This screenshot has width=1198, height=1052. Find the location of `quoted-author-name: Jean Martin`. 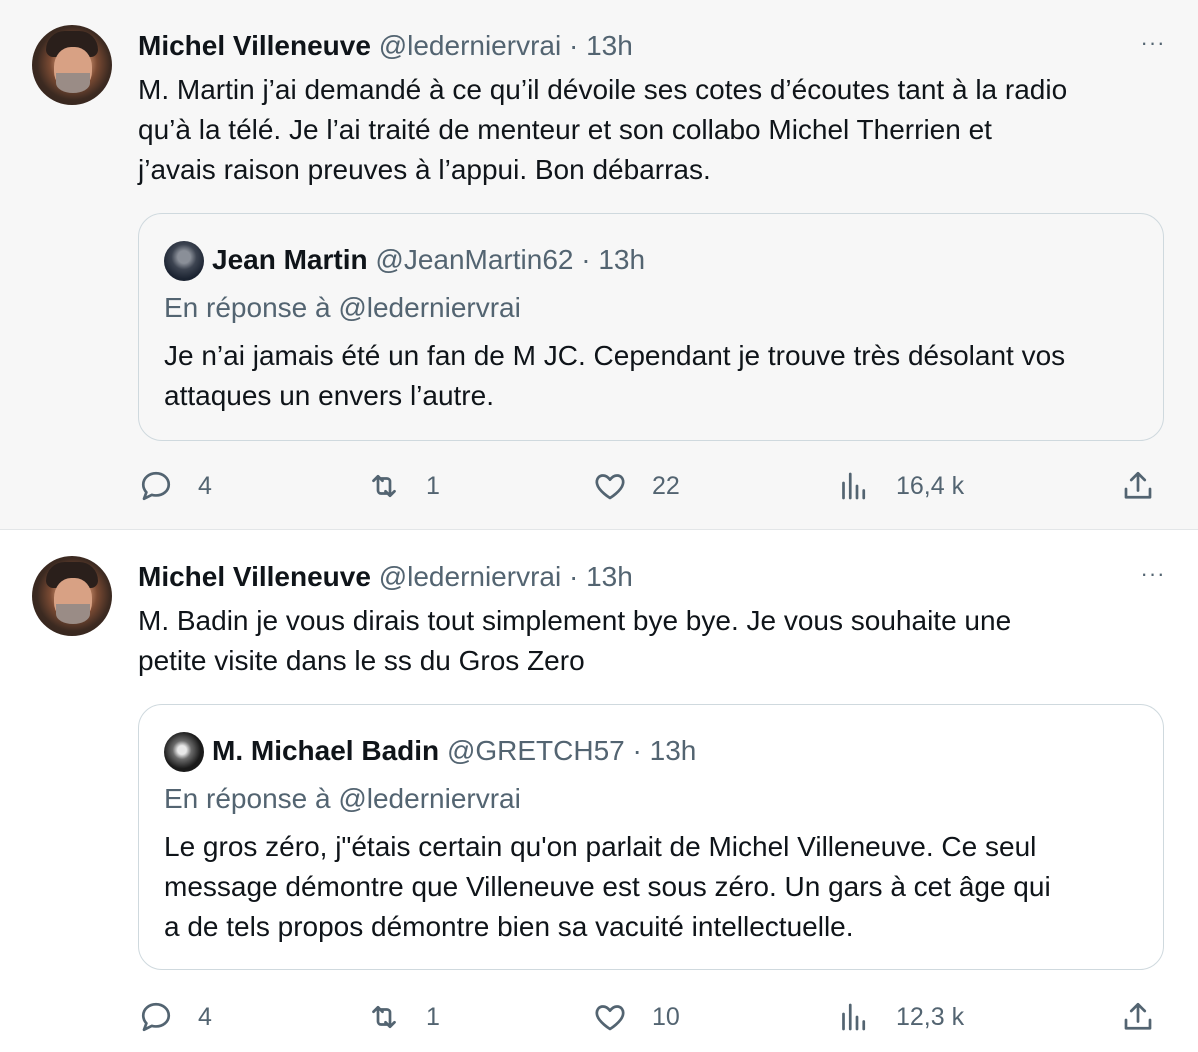

quoted-author-name: Jean Martin is located at coordinates (290, 259).